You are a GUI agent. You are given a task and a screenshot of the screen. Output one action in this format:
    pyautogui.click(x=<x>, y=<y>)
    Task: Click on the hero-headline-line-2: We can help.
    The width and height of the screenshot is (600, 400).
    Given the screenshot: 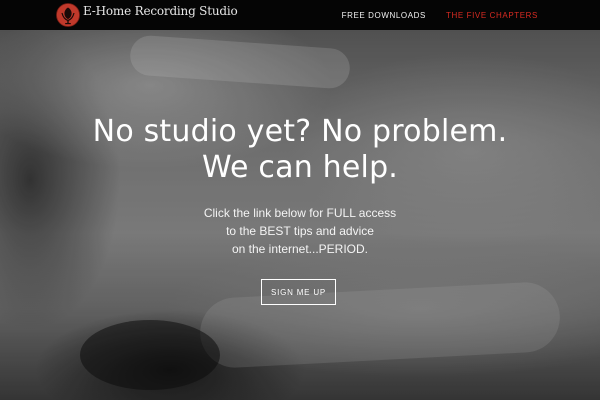 What is the action you would take?
    pyautogui.click(x=300, y=167)
    